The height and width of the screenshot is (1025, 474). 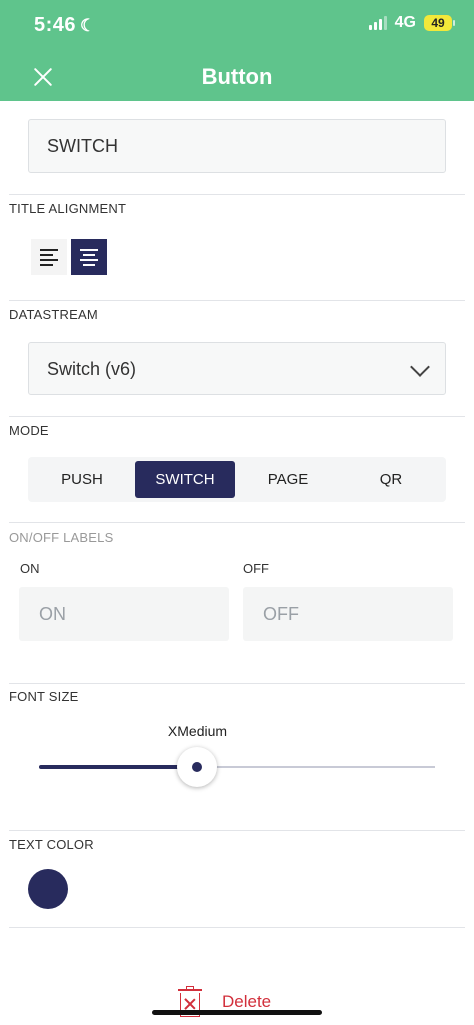 I want to click on status-time: 5:46 ☾, so click(x=65, y=25).